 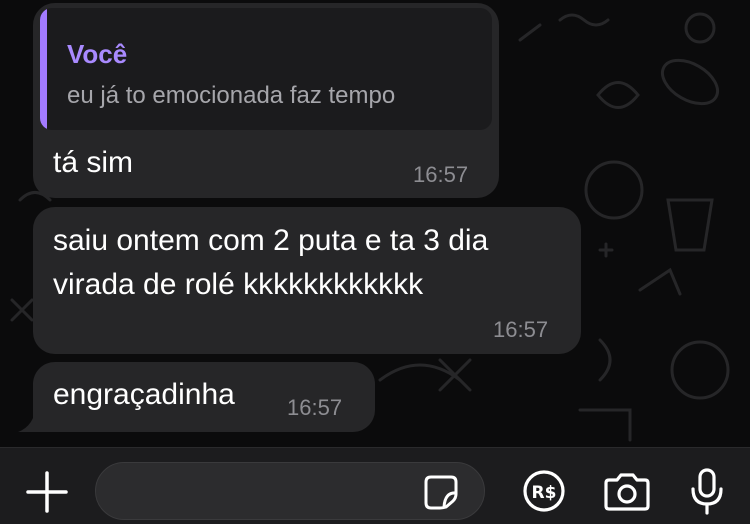 I want to click on reply-quote-text: eu já to emocionada faz tempo, so click(x=231, y=95).